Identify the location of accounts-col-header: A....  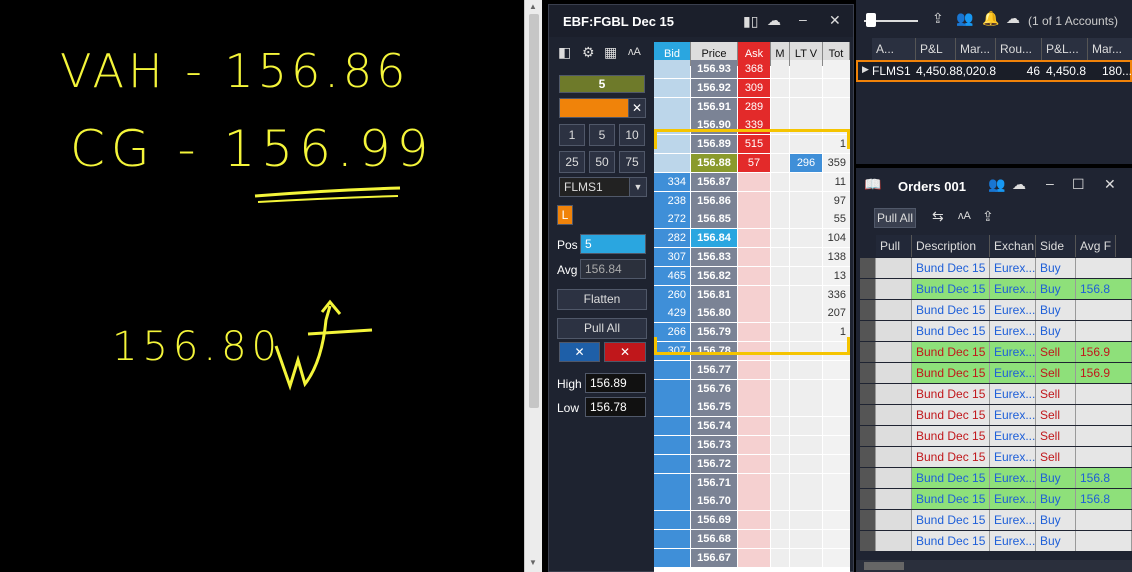
(894, 49).